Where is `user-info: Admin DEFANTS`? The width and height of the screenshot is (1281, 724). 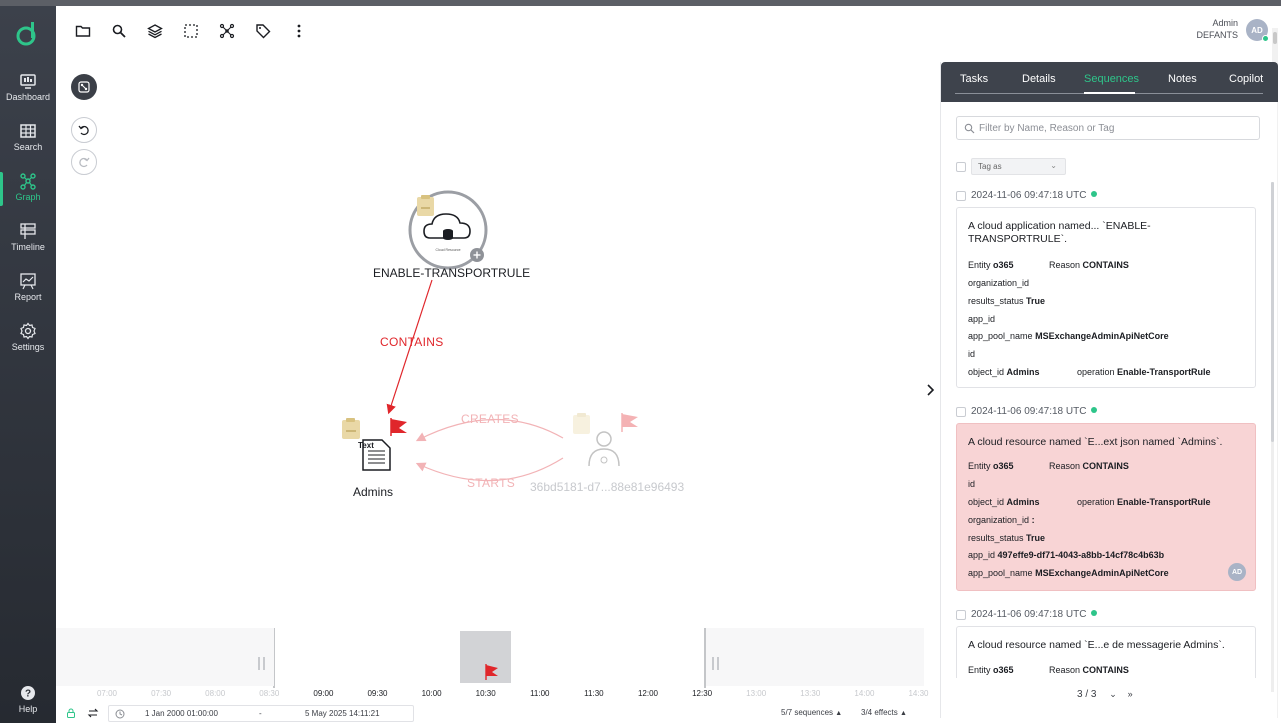
user-info: Admin DEFANTS is located at coordinates (1217, 29).